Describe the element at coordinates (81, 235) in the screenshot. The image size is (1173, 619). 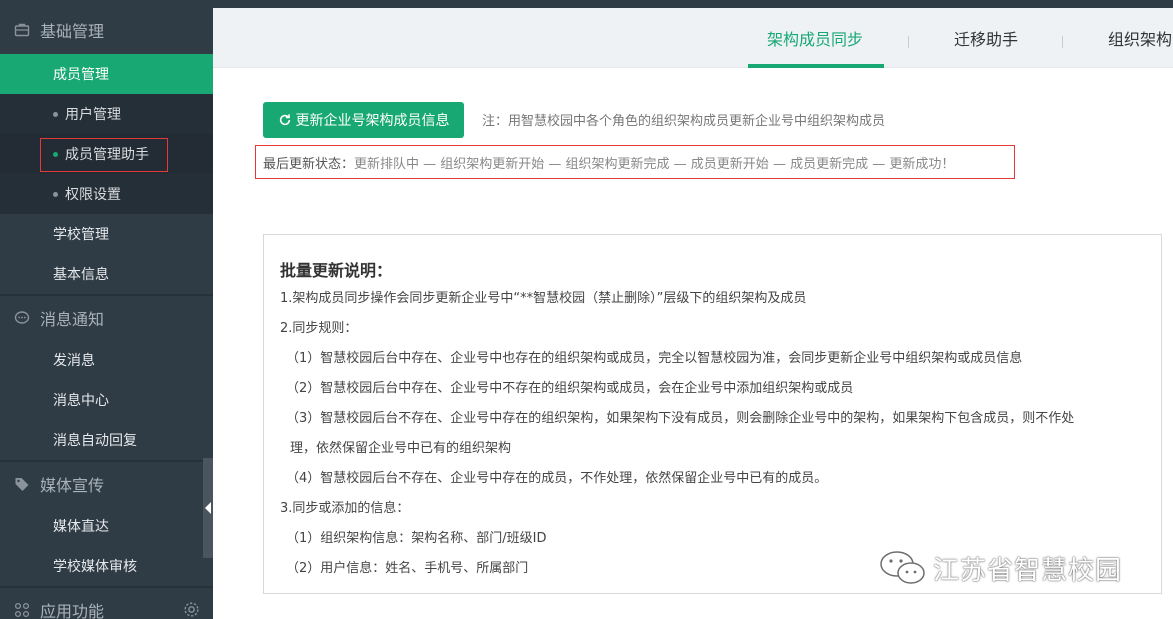
I see `sidebar-item-label: 学校管理` at that location.